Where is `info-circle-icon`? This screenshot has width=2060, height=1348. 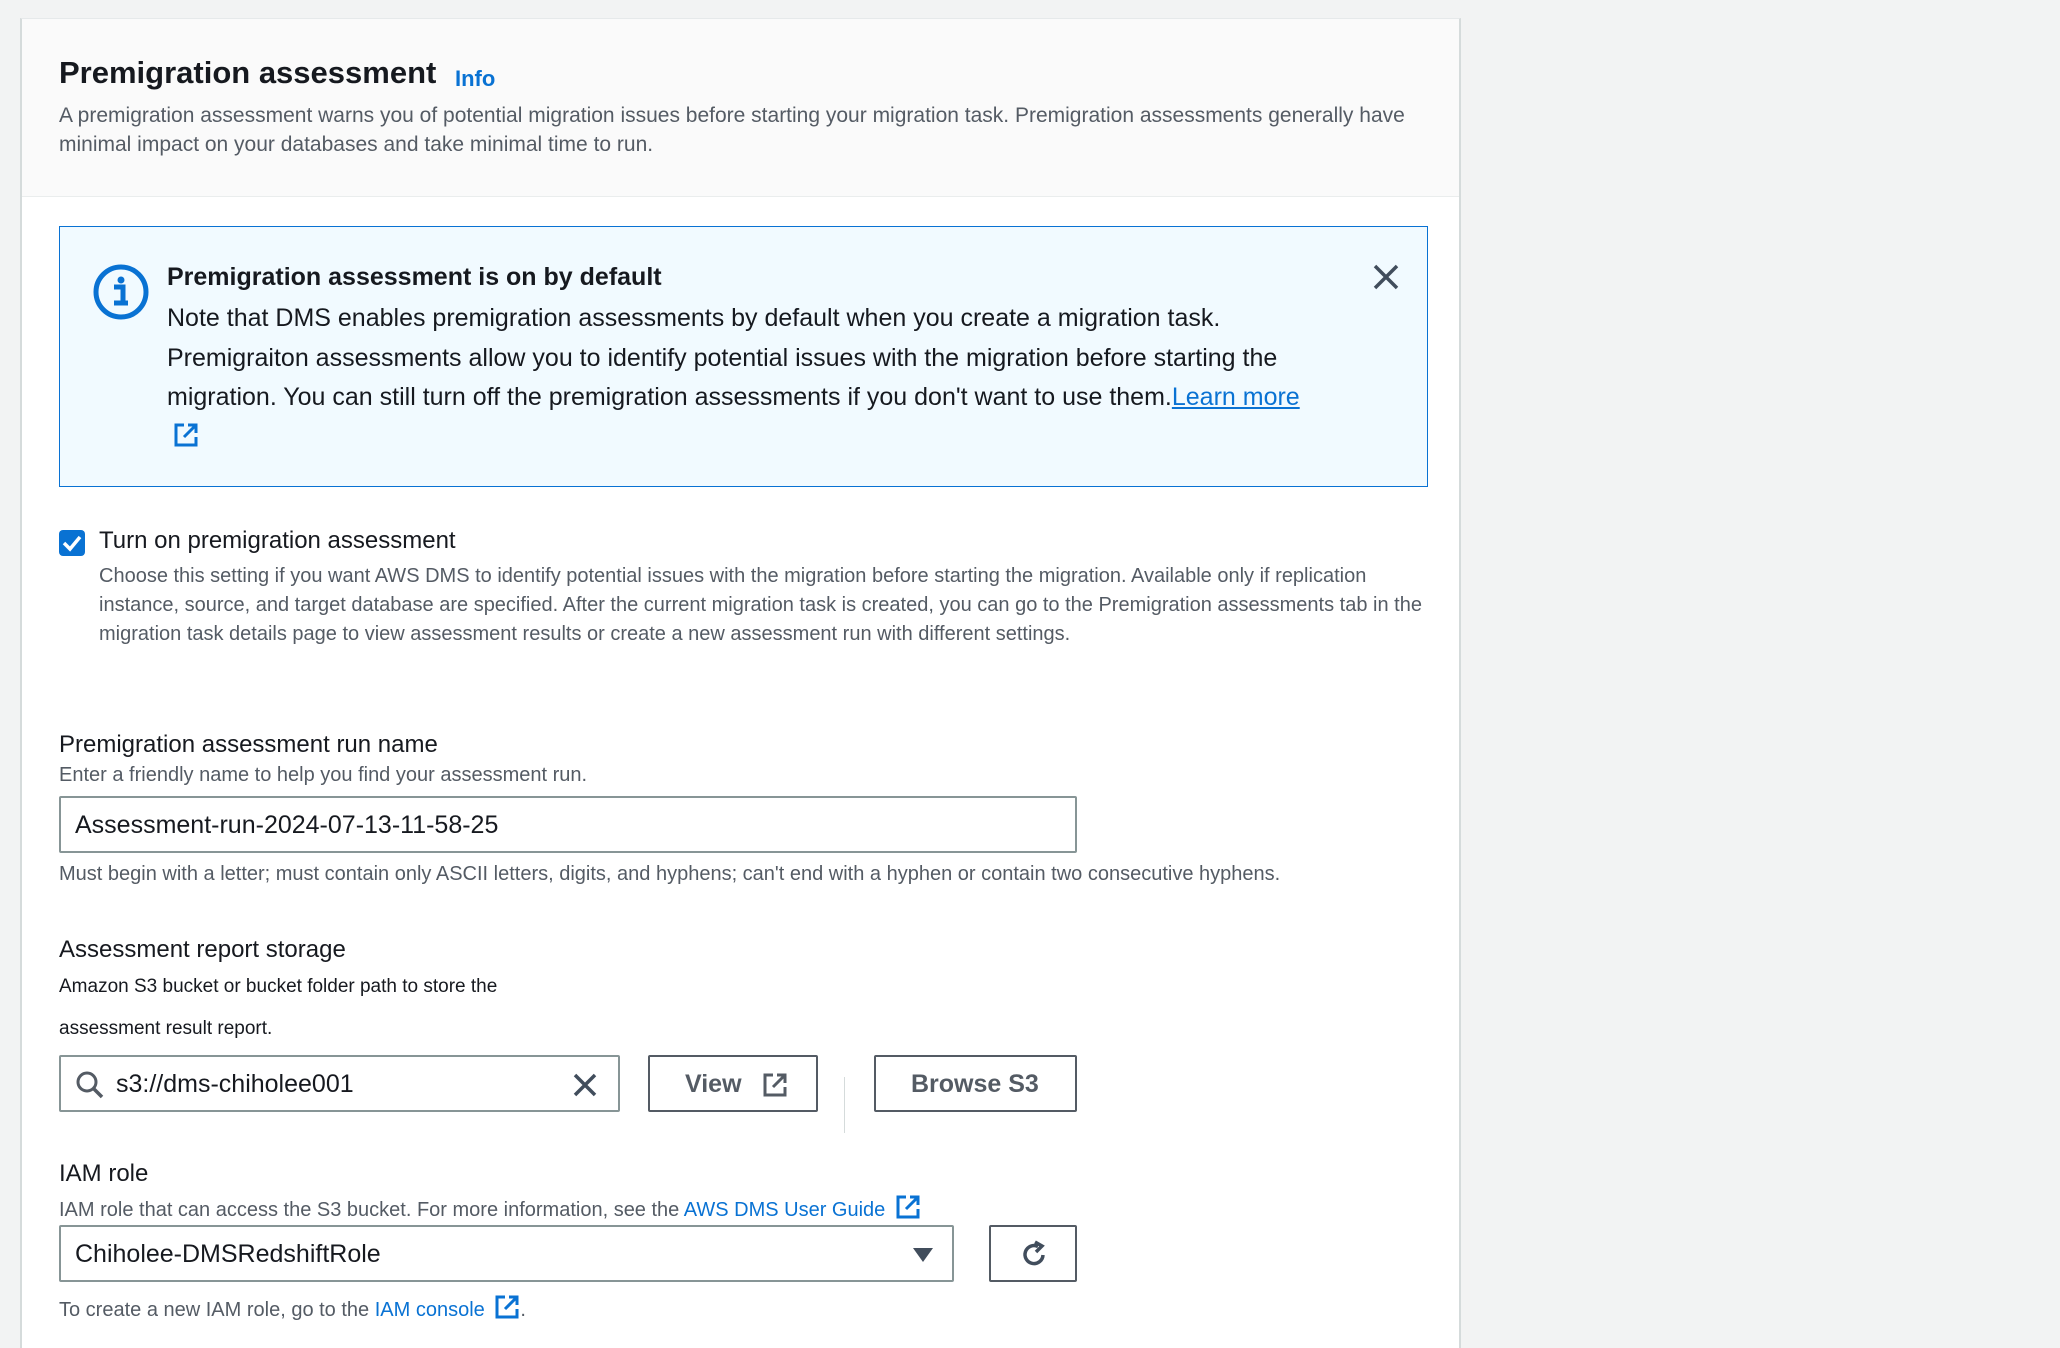 info-circle-icon is located at coordinates (121, 292).